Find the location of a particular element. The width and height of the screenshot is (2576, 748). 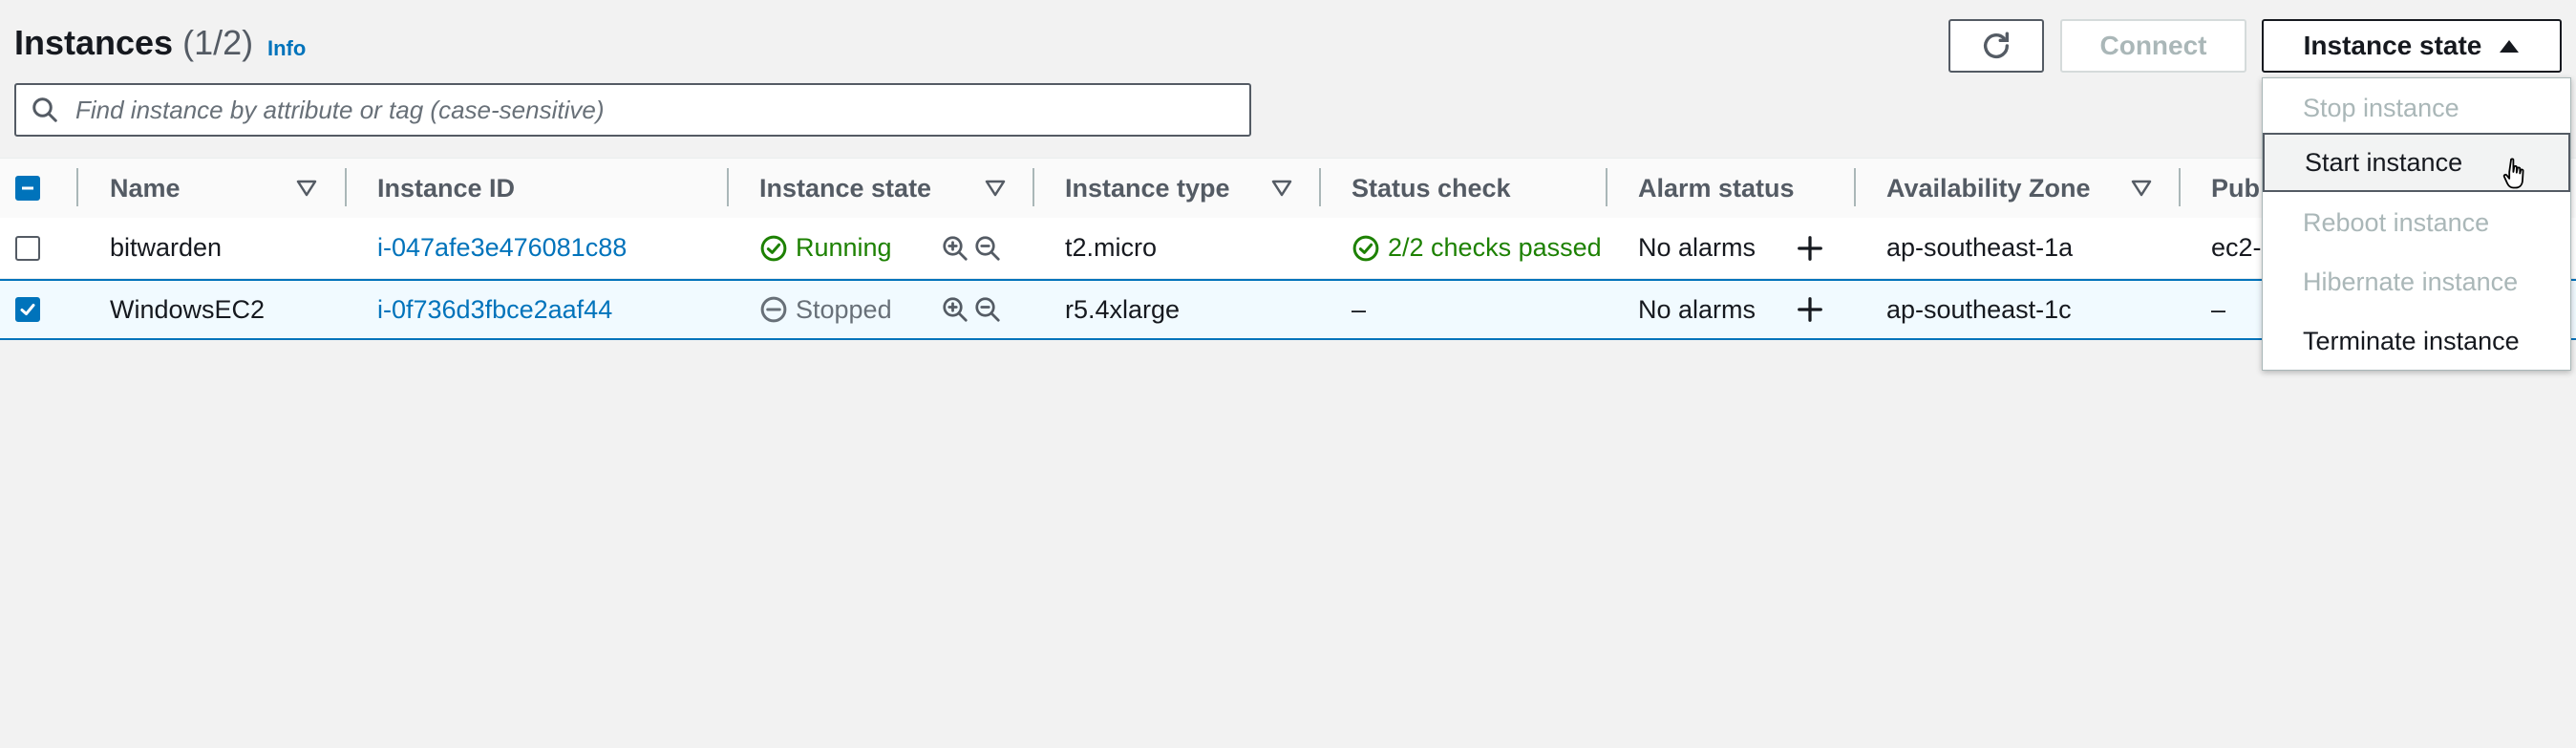

connect-button: Connect is located at coordinates (2153, 46).